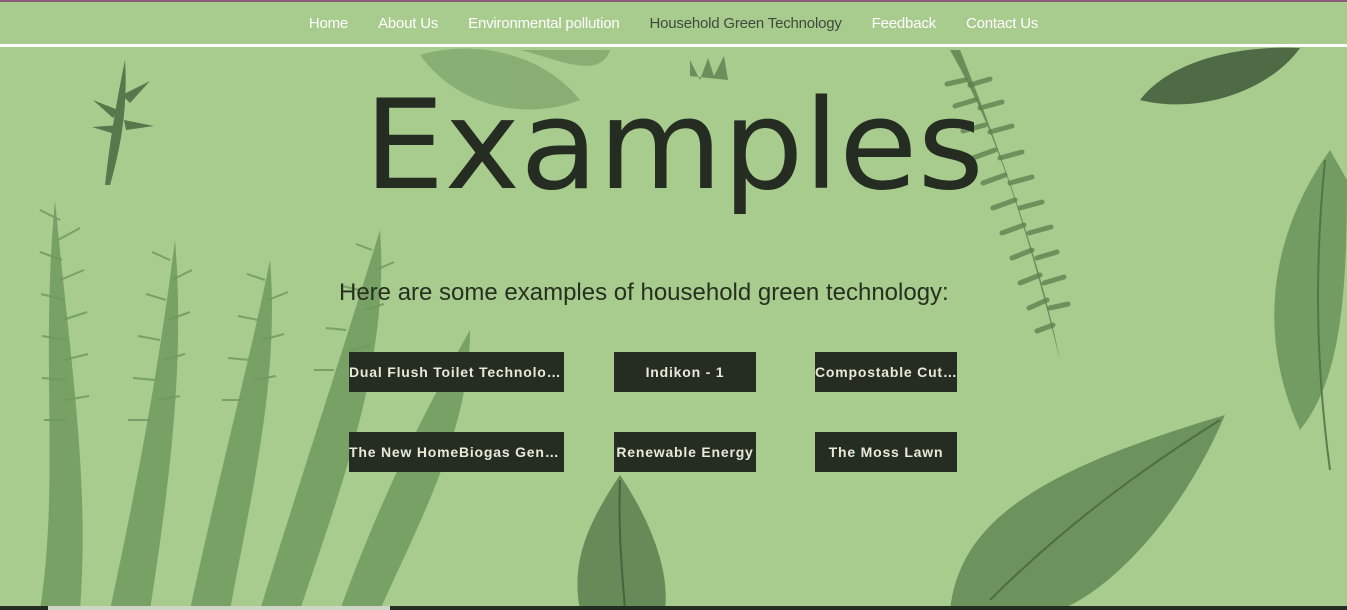 The width and height of the screenshot is (1347, 610). Describe the element at coordinates (408, 23) in the screenshot. I see `nav-item-about-us: About Us` at that location.